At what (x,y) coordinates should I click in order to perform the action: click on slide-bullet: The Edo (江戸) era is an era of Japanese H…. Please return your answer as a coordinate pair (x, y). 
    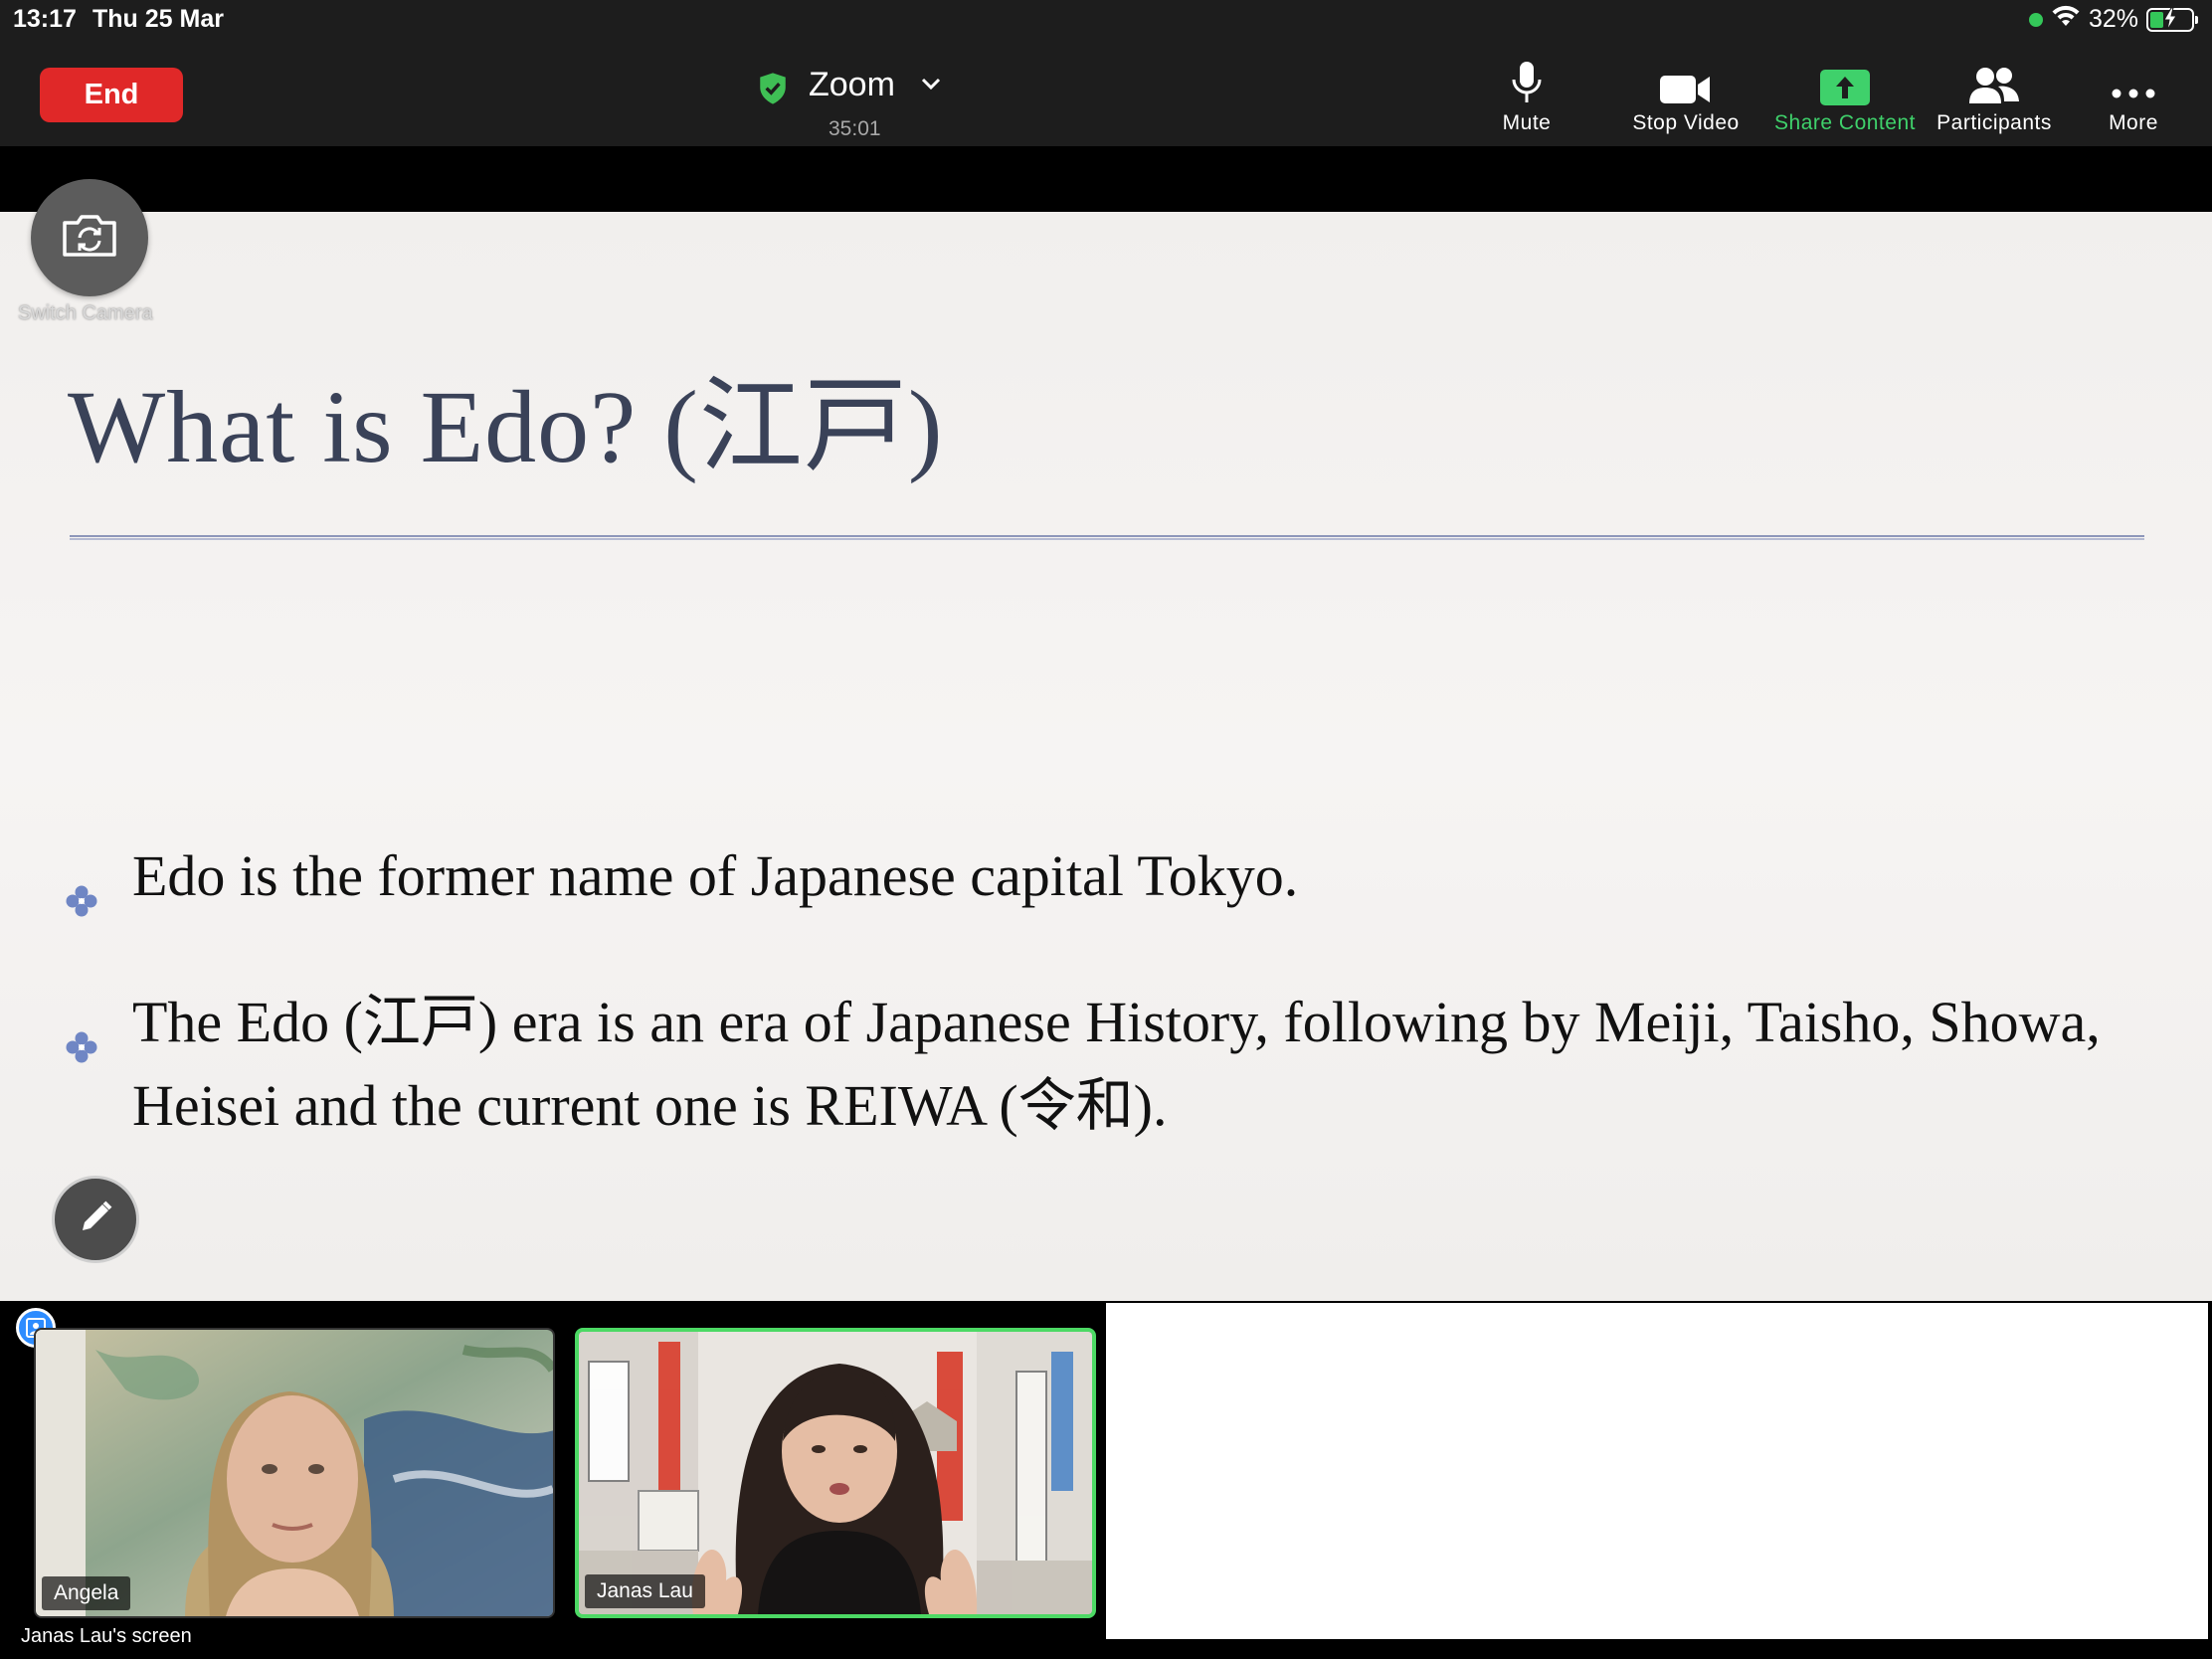
    Looking at the image, I should click on (1114, 1070).